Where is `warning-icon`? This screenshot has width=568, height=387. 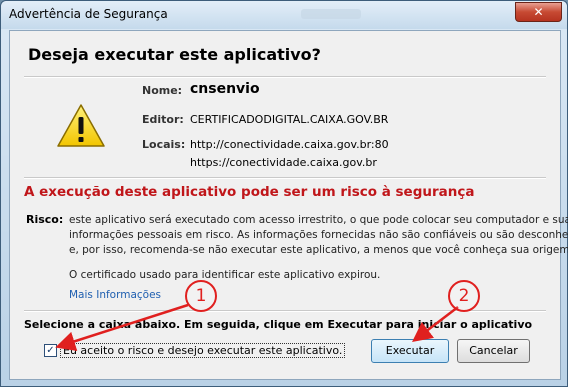 warning-icon is located at coordinates (81, 128).